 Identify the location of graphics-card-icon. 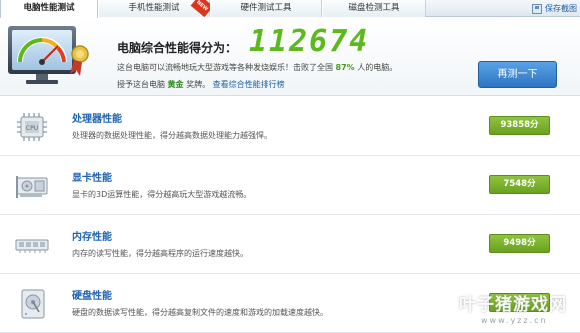
(32, 187).